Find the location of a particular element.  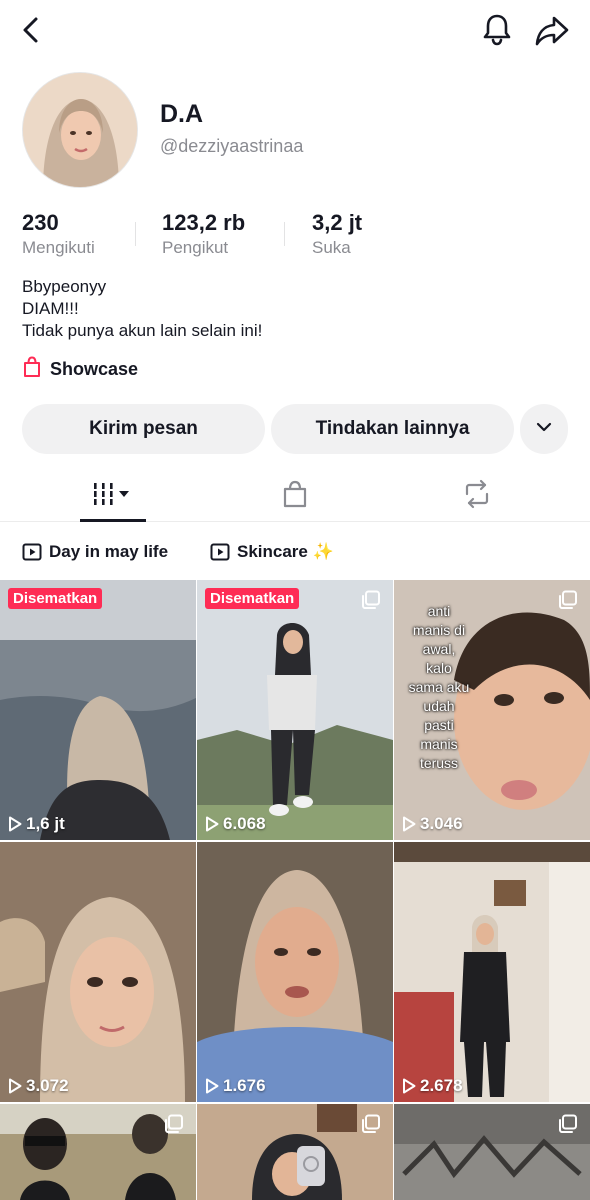

stat-followers: 123,2 rb Pengikut is located at coordinates (203, 234).